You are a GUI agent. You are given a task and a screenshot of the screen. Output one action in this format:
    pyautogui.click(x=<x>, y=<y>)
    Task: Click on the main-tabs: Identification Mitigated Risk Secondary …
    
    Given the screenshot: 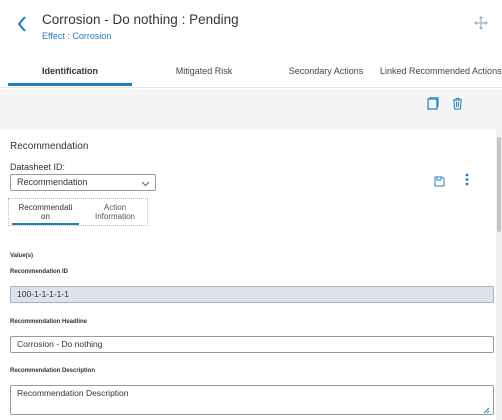 What is the action you would take?
    pyautogui.click(x=251, y=73)
    